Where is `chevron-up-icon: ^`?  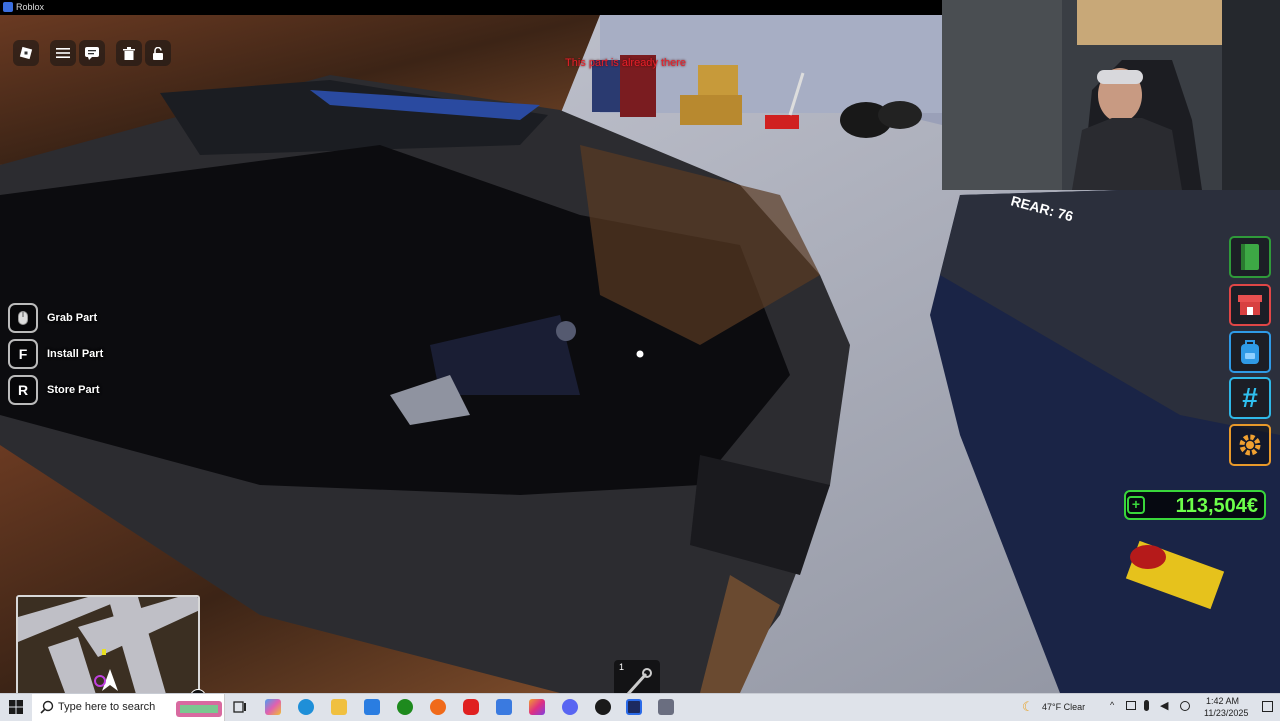 chevron-up-icon: ^ is located at coordinates (1112, 705).